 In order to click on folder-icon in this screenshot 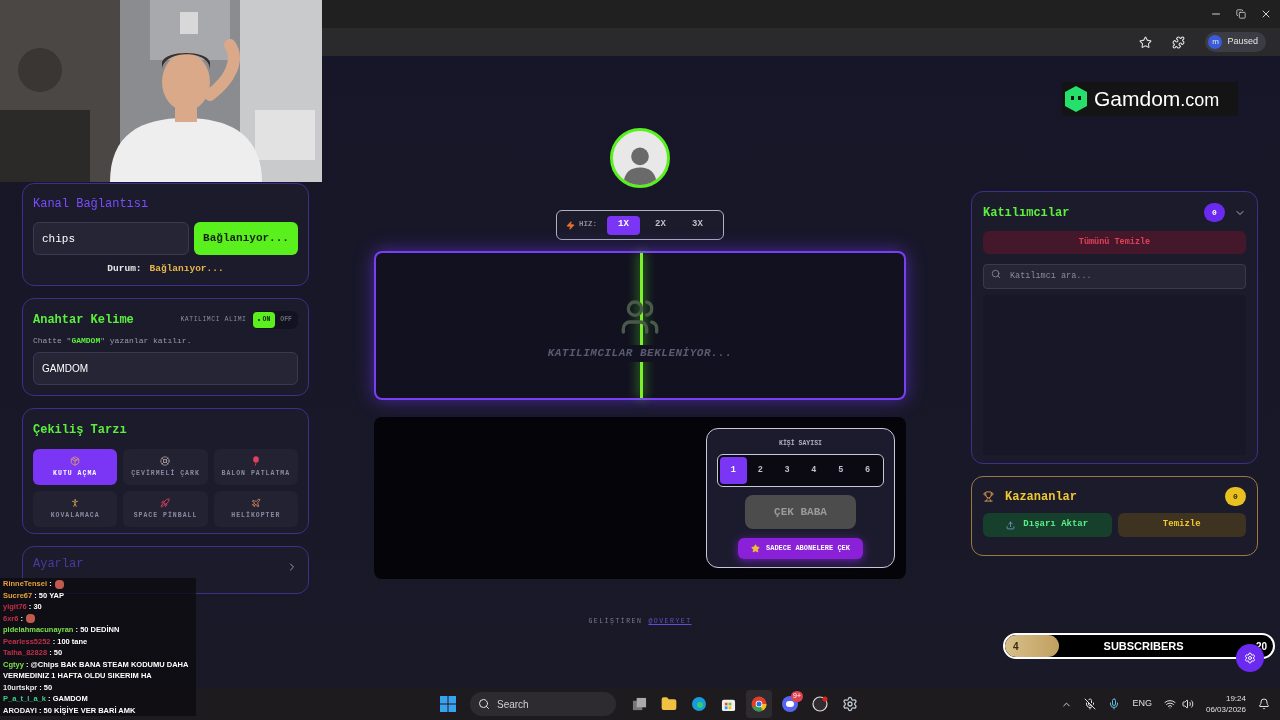, I will do `click(669, 704)`.